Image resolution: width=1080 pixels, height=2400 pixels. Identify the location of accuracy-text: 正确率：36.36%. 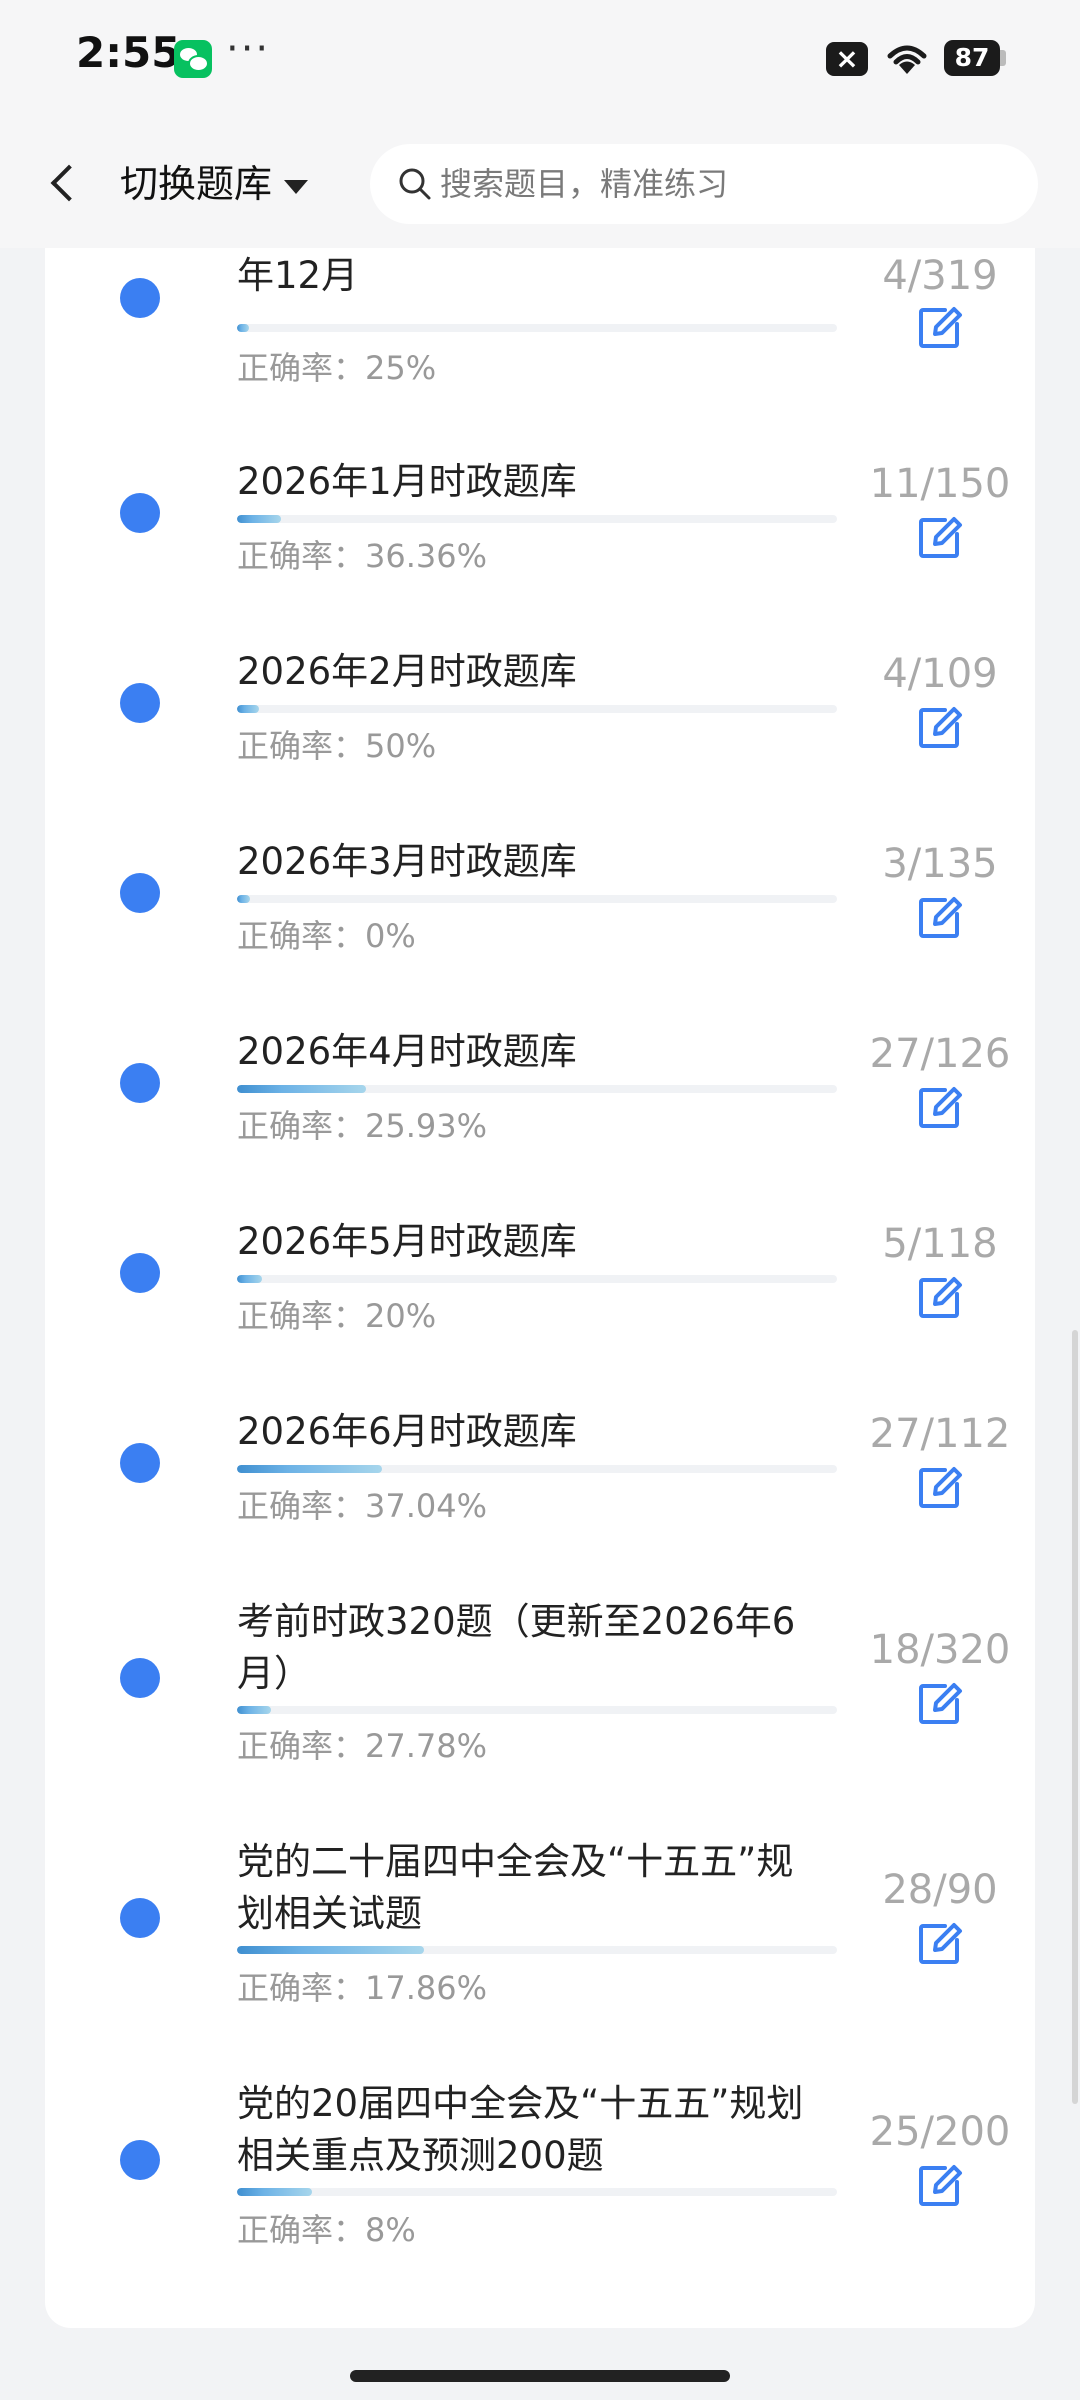
(362, 556).